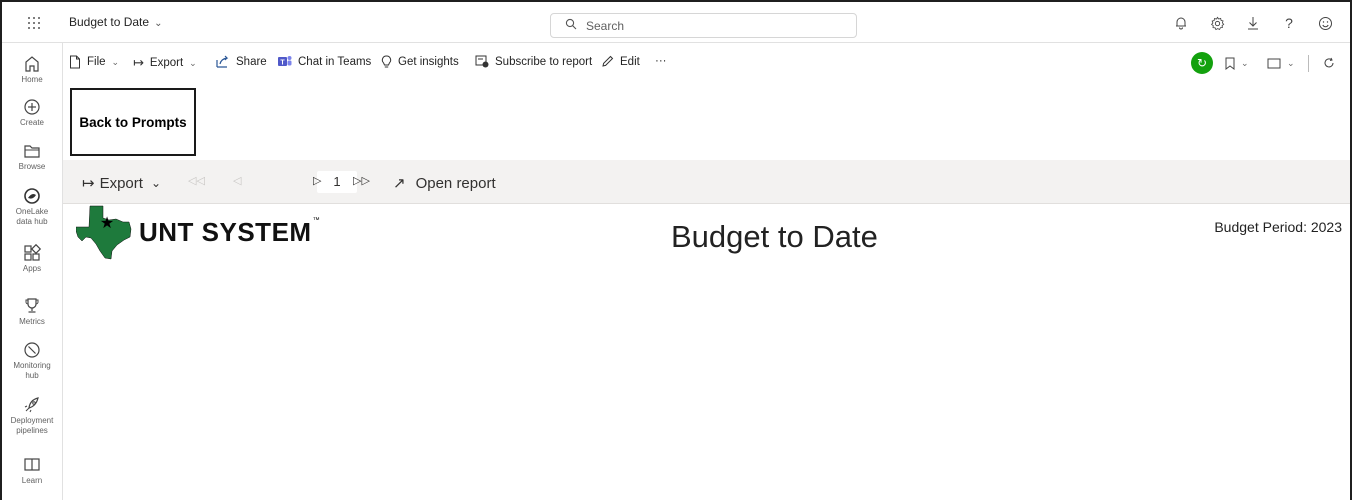  What do you see at coordinates (32, 350) in the screenshot?
I see `monitor-icon` at bounding box center [32, 350].